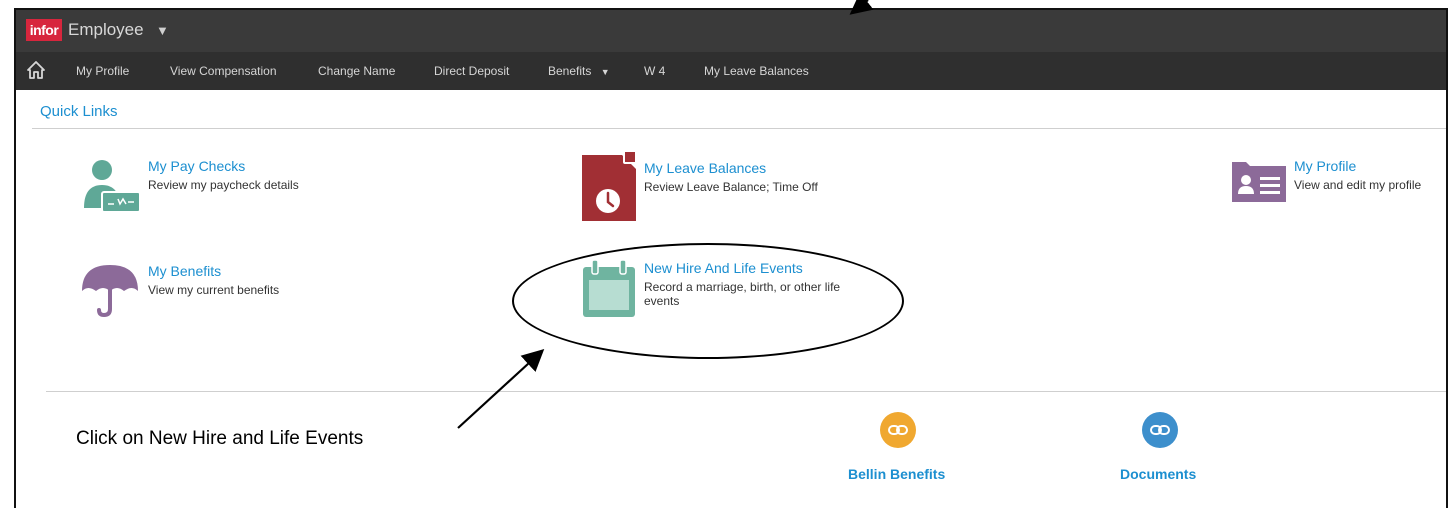 The width and height of the screenshot is (1450, 508). Describe the element at coordinates (708, 301) in the screenshot. I see `highlight-oval` at that location.